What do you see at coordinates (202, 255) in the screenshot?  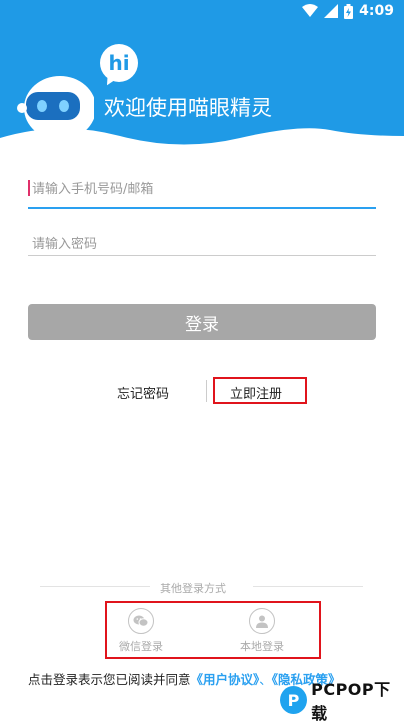 I see `password-input-underline` at bounding box center [202, 255].